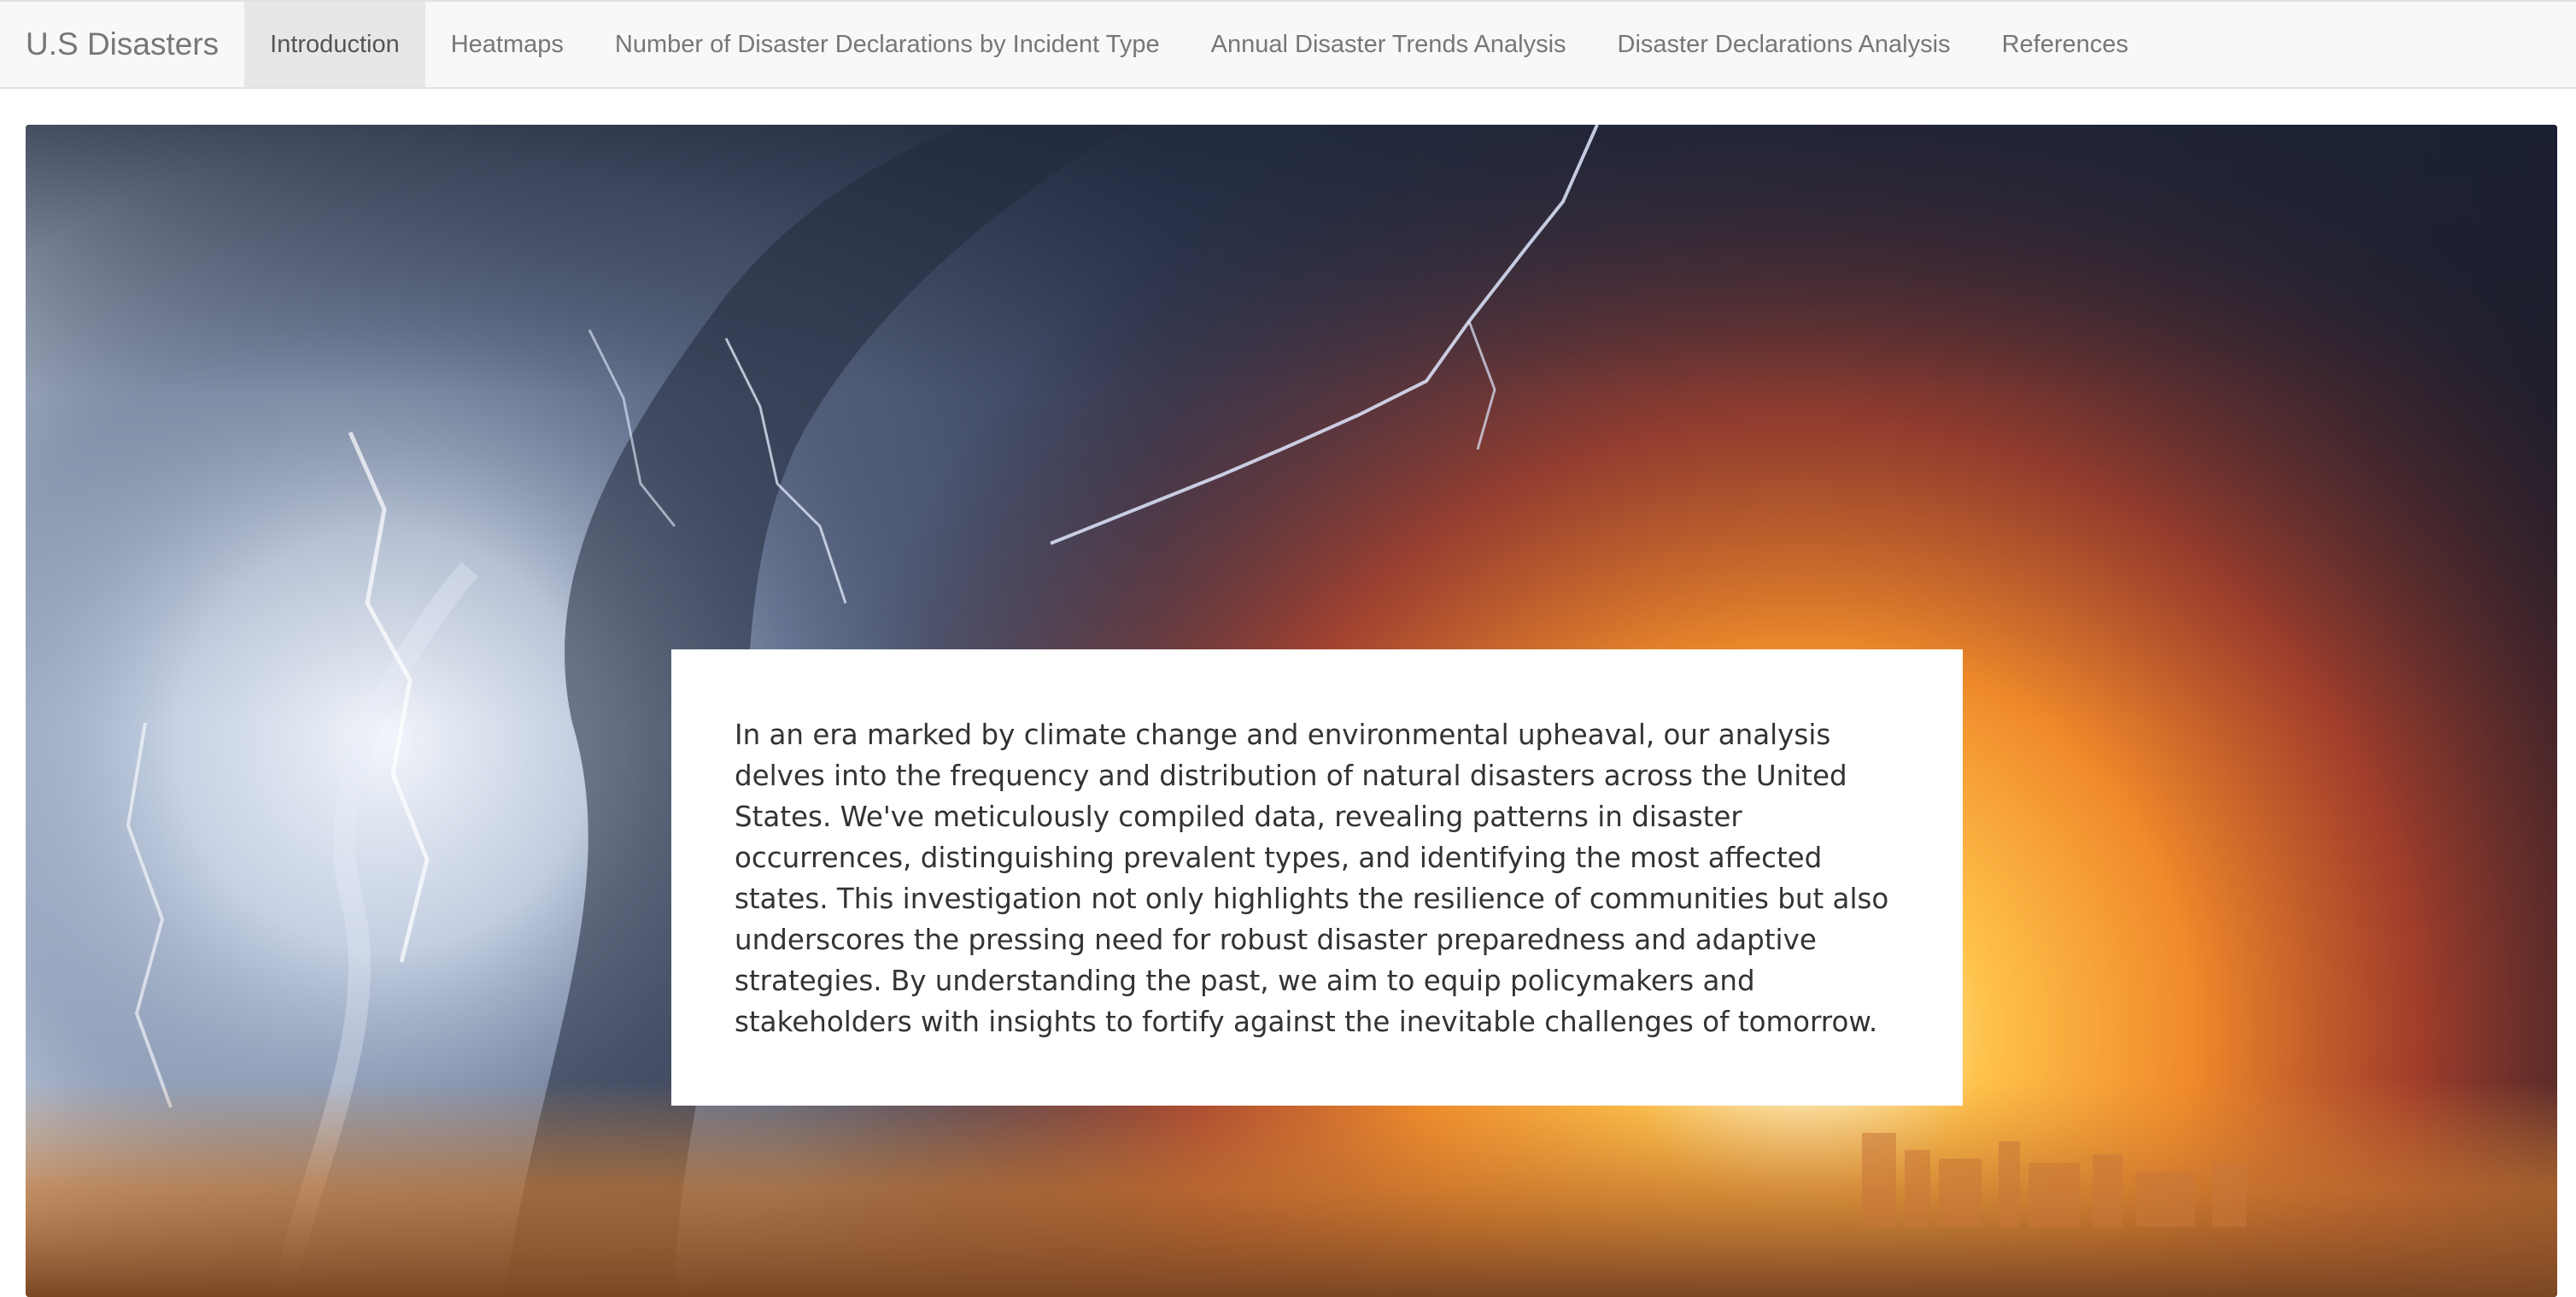 This screenshot has height=1297, width=2576. I want to click on navbar-brand: U.S Disasters, so click(122, 44).